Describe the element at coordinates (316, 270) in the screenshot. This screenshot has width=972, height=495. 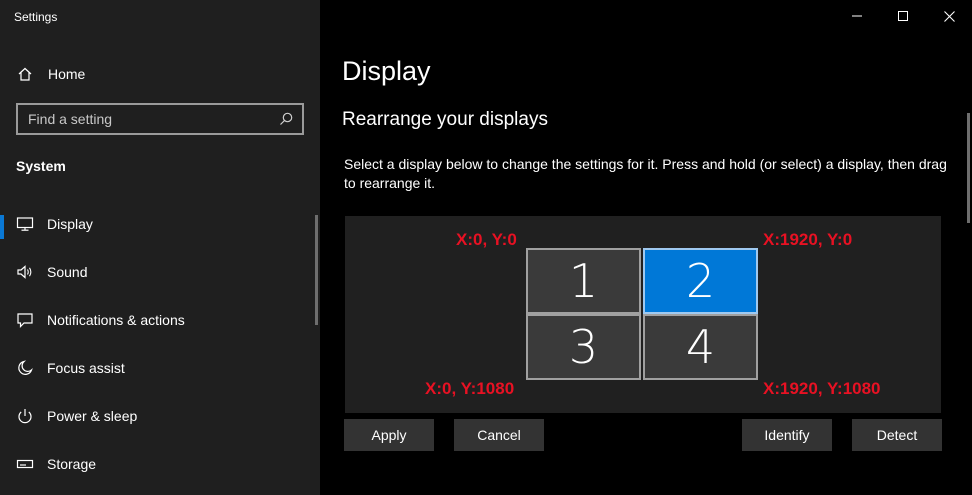
I see `sidebar-scrollbar` at that location.